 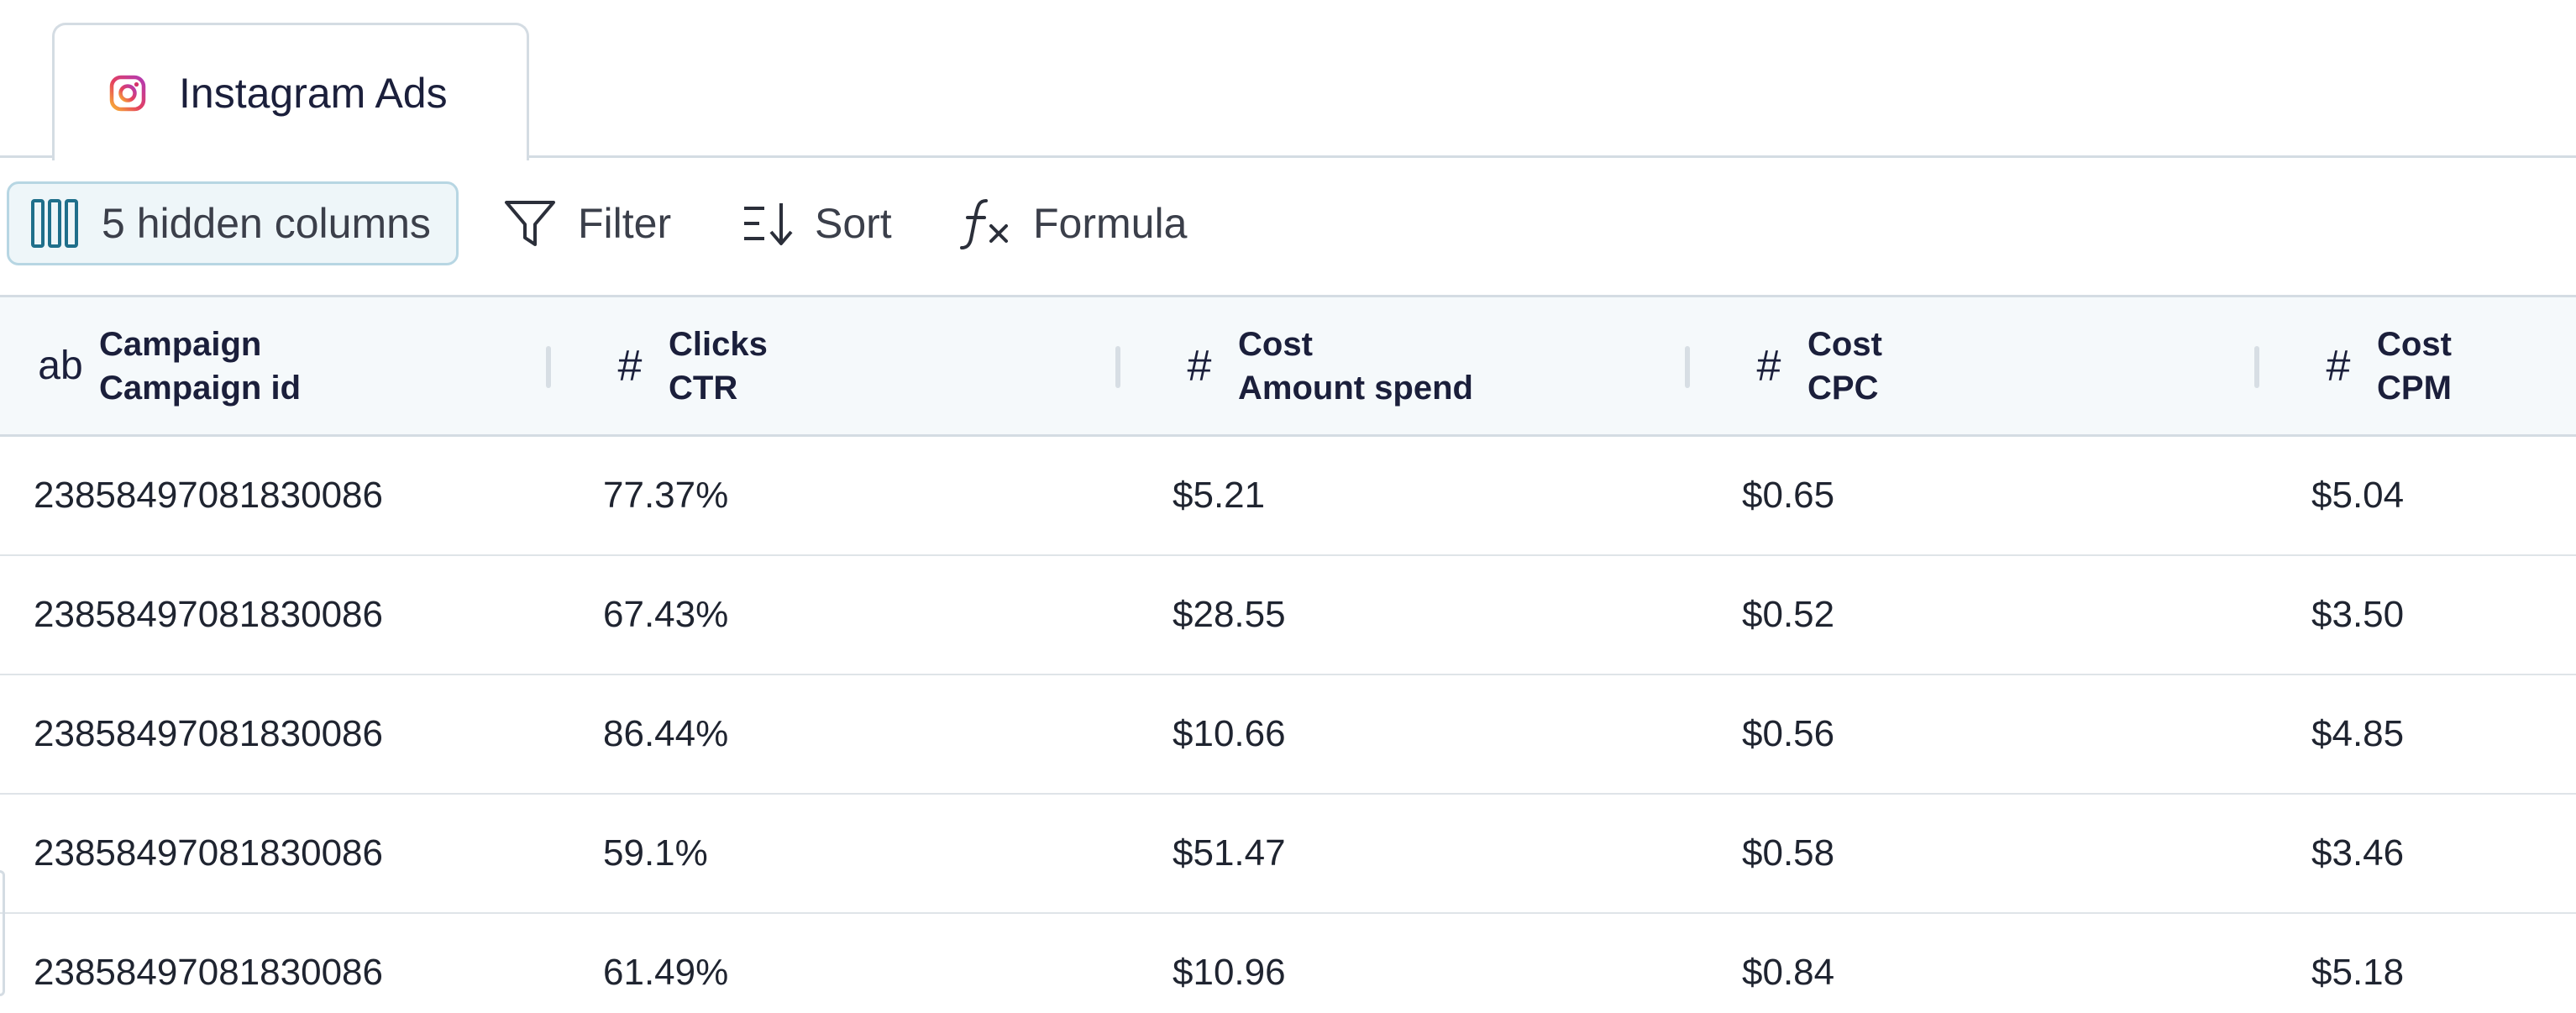 What do you see at coordinates (768, 224) in the screenshot?
I see `sort-icon` at bounding box center [768, 224].